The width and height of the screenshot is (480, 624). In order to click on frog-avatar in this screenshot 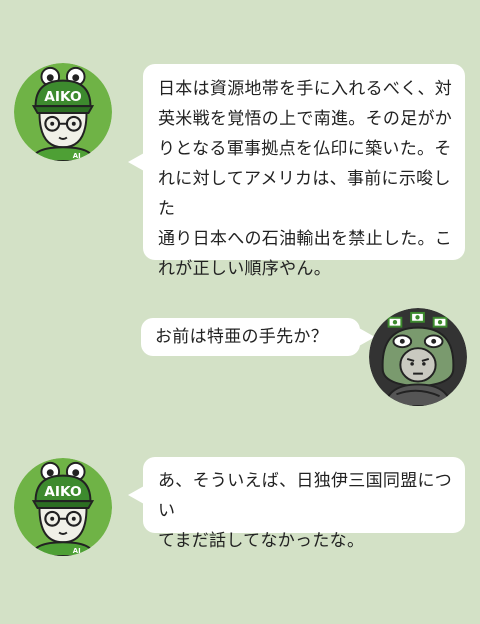, I will do `click(418, 357)`.